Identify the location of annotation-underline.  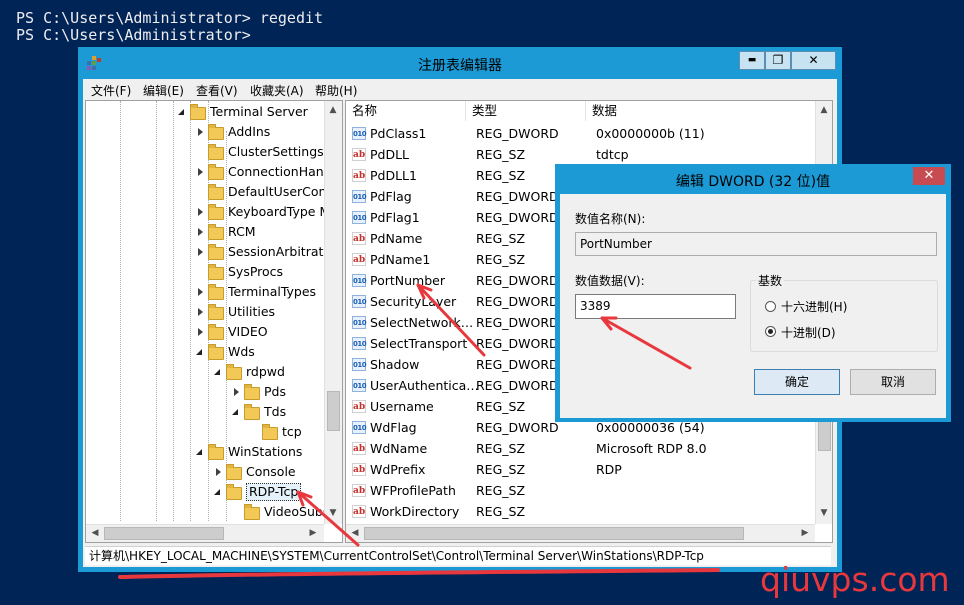
(419, 573).